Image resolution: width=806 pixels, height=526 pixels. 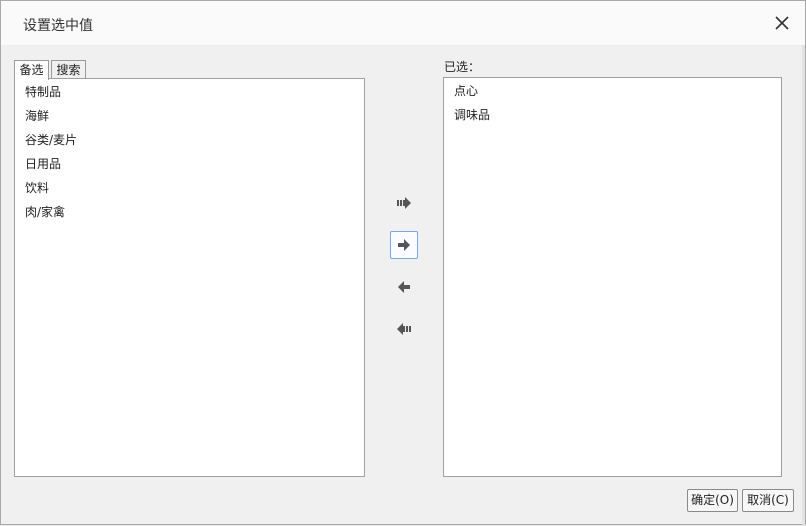 I want to click on list-item: 特制品, so click(x=189, y=92).